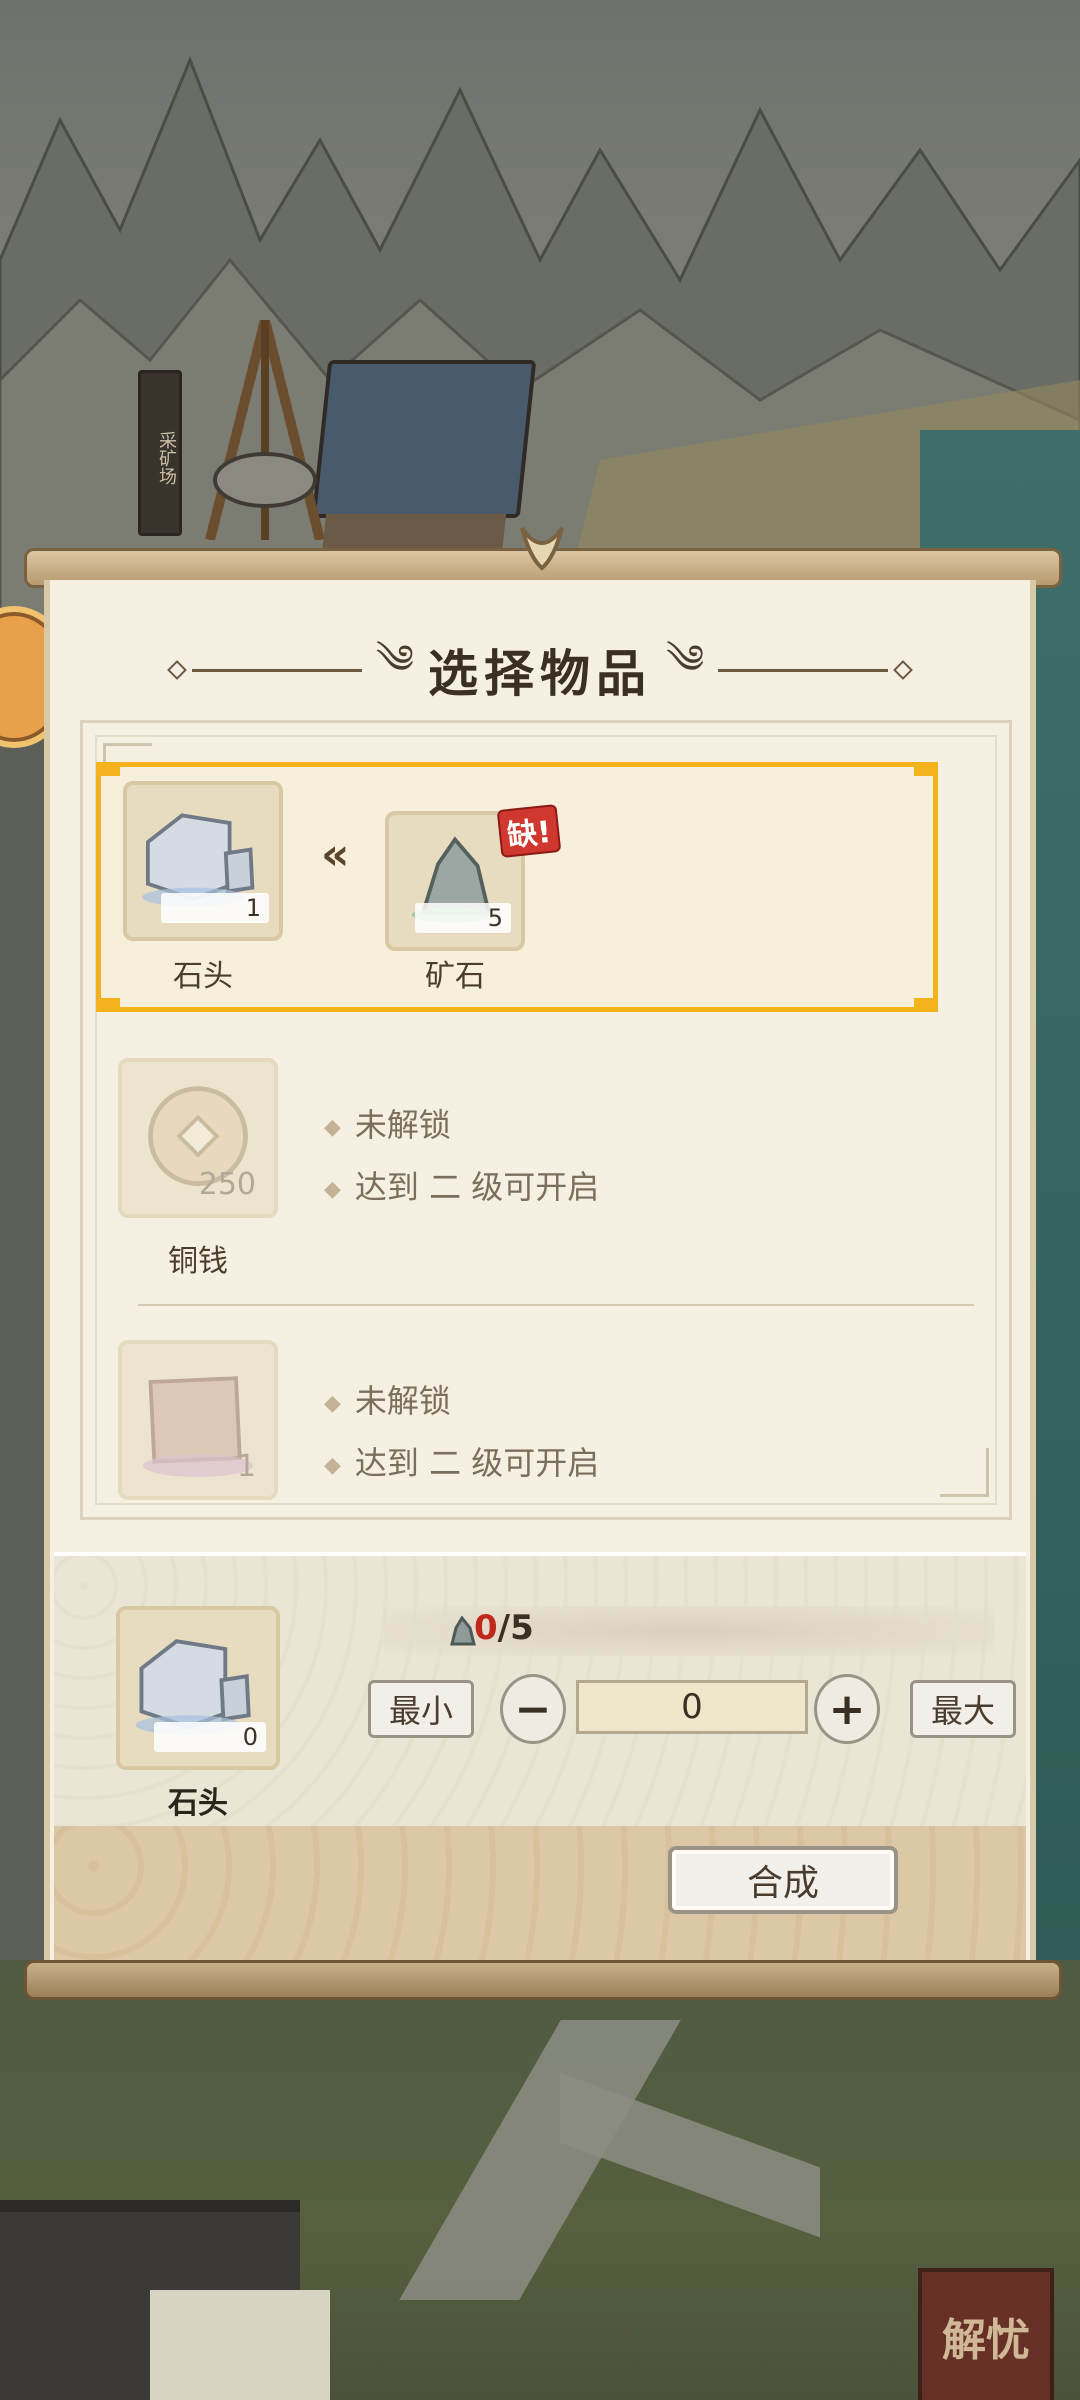  I want to click on village-building-wall, so click(240, 2345).